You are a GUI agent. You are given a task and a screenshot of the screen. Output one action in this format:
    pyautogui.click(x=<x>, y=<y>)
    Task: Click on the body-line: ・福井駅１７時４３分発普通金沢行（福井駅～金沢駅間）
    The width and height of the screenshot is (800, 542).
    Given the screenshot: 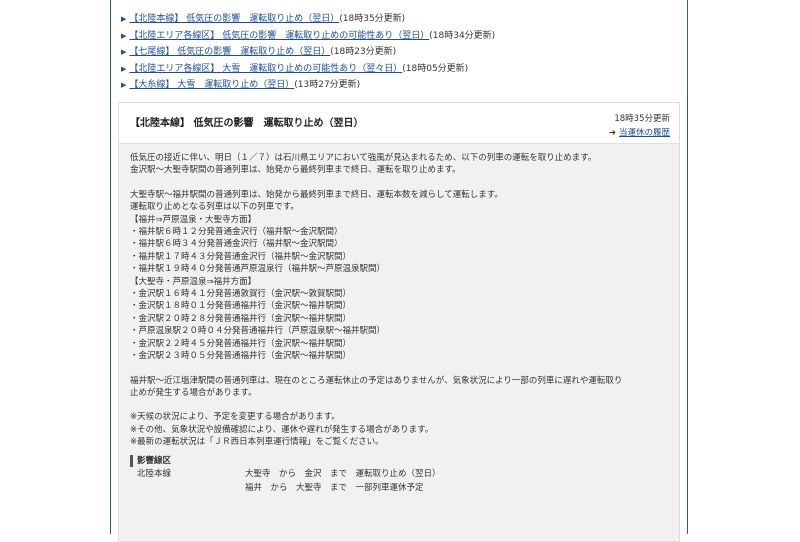 What is the action you would take?
    pyautogui.click(x=241, y=256)
    